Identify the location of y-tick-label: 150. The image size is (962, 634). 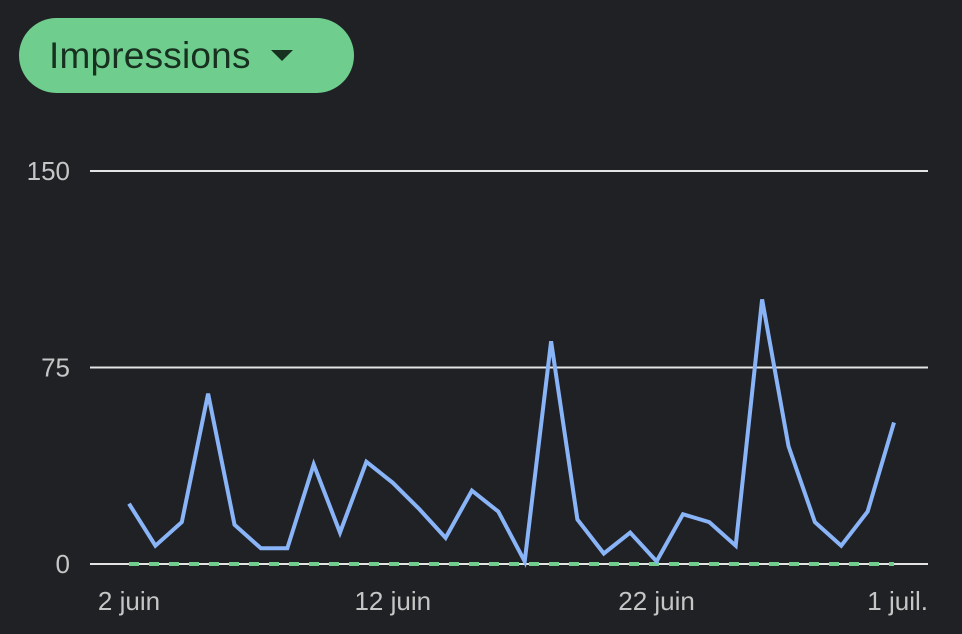
(48, 171).